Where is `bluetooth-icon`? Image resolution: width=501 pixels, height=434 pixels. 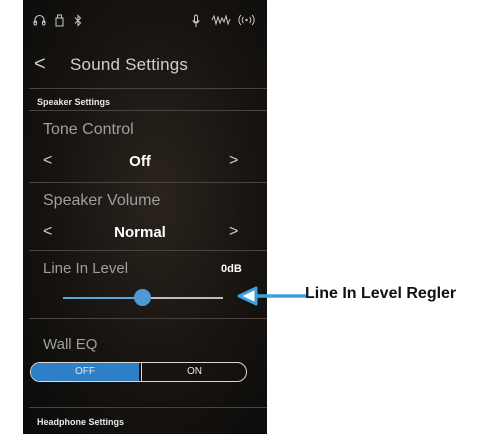 bluetooth-icon is located at coordinates (78, 20).